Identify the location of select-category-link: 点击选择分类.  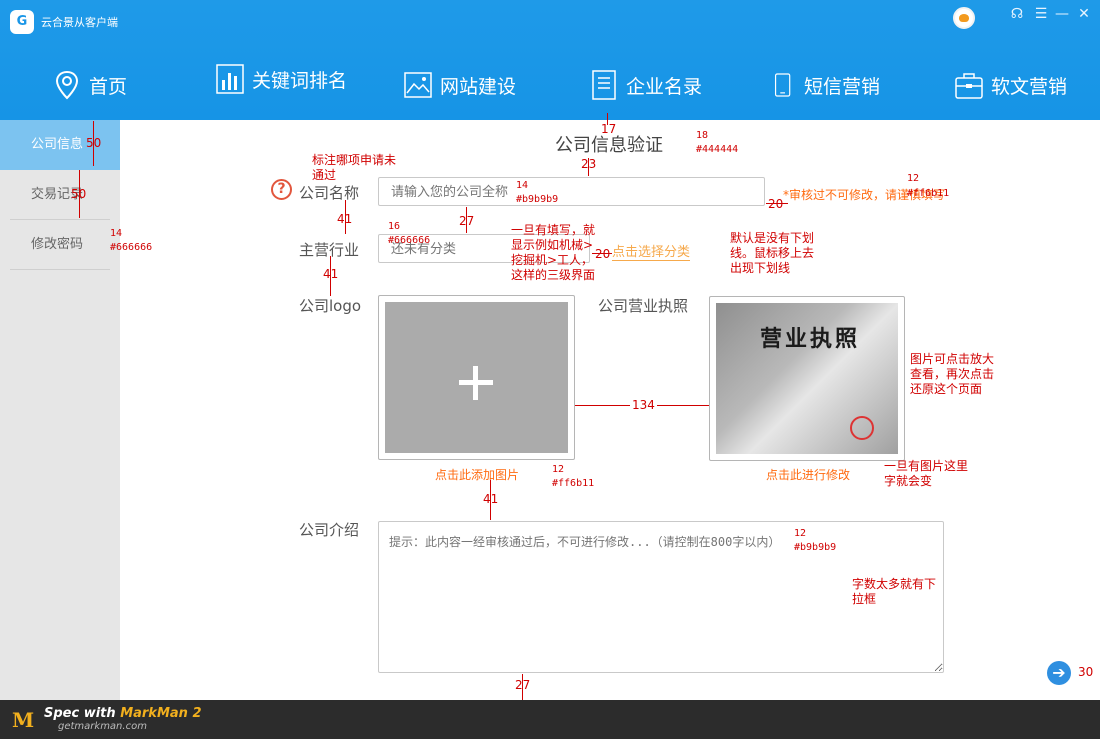
(651, 251).